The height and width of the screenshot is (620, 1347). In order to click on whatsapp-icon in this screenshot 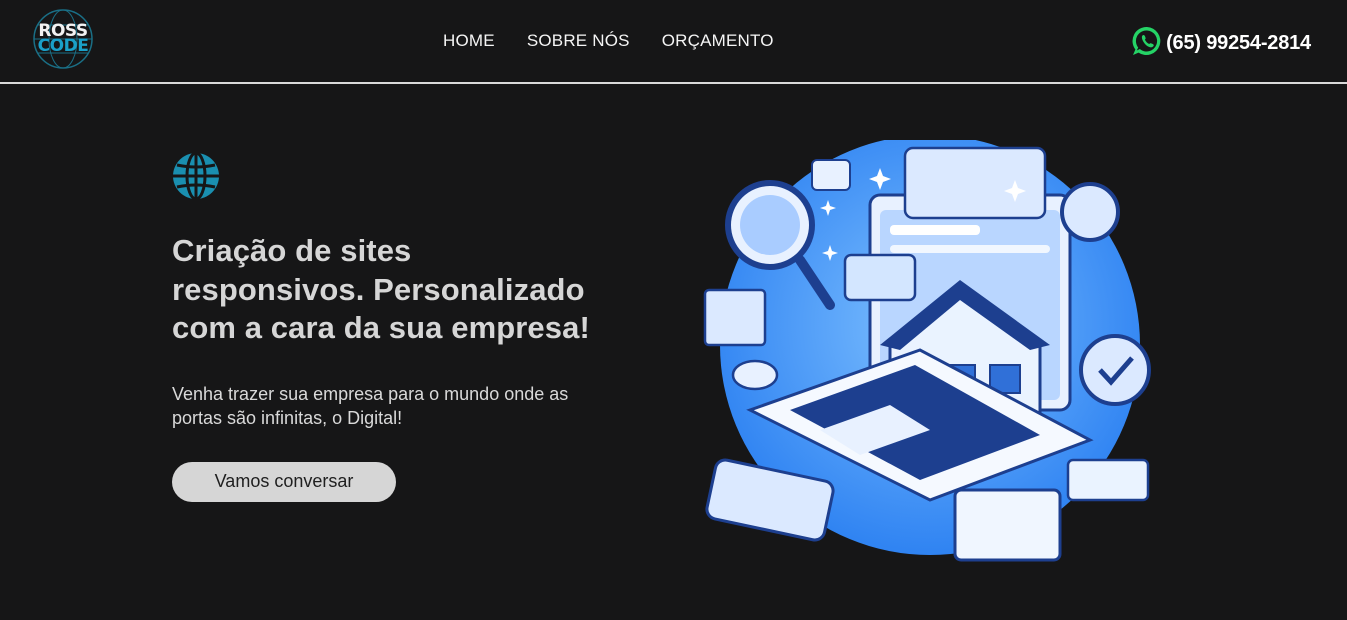, I will do `click(1147, 43)`.